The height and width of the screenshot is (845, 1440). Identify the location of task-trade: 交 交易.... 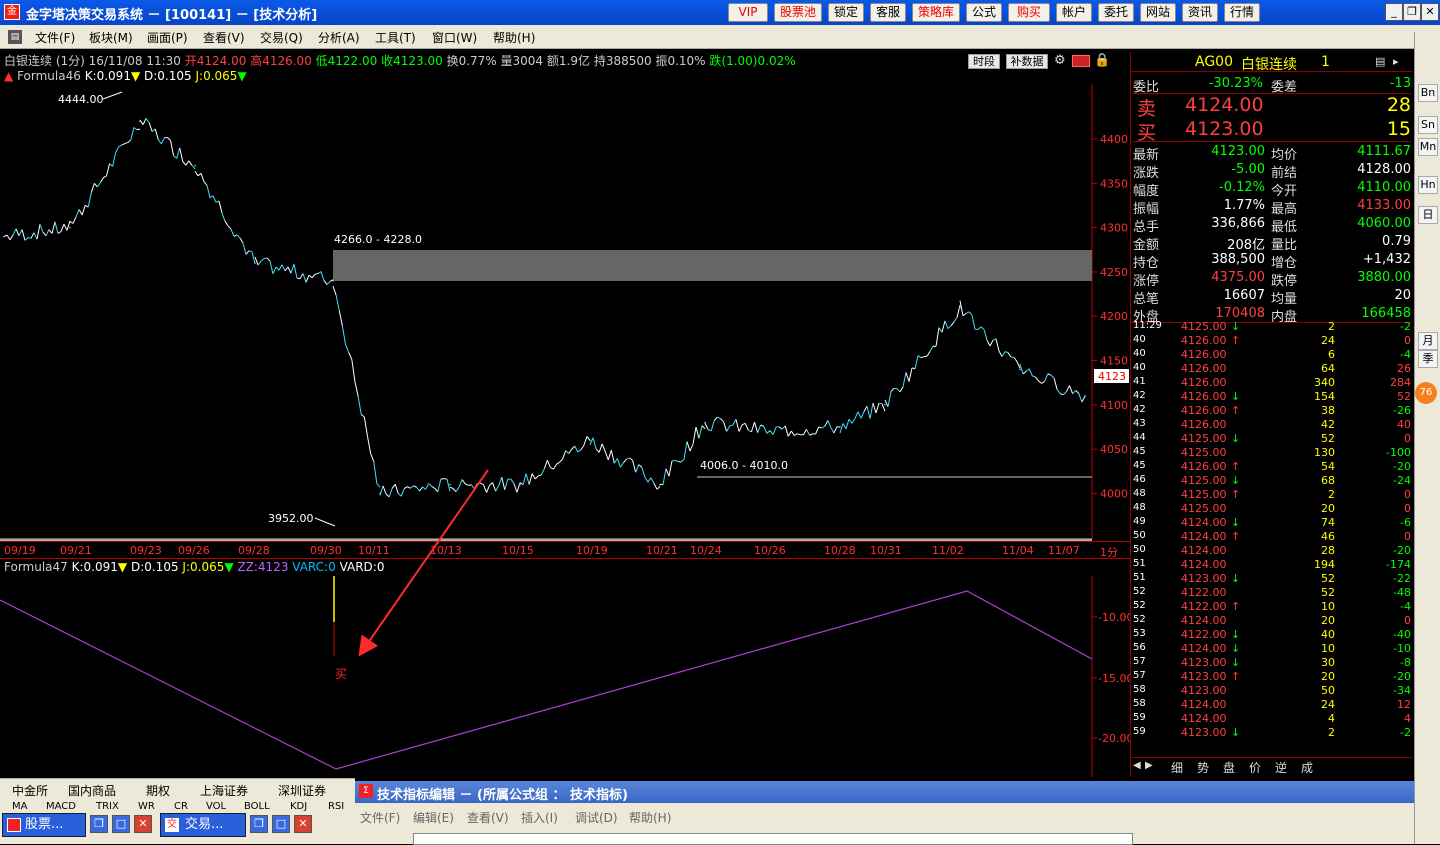
(203, 825).